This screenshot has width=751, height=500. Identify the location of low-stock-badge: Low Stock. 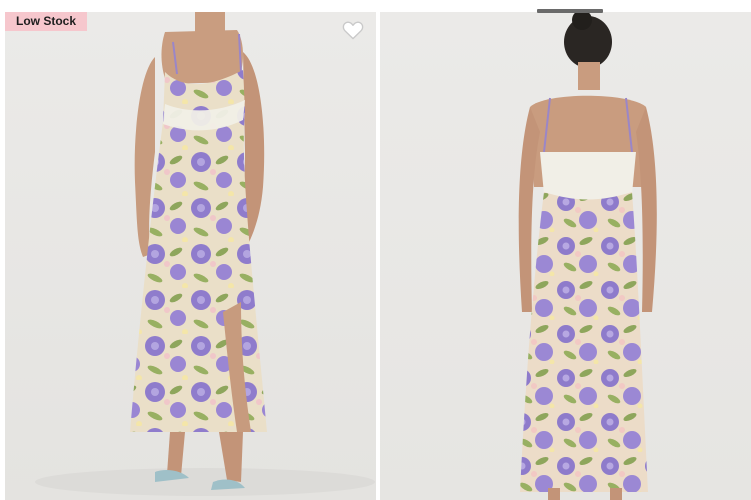
(46, 21).